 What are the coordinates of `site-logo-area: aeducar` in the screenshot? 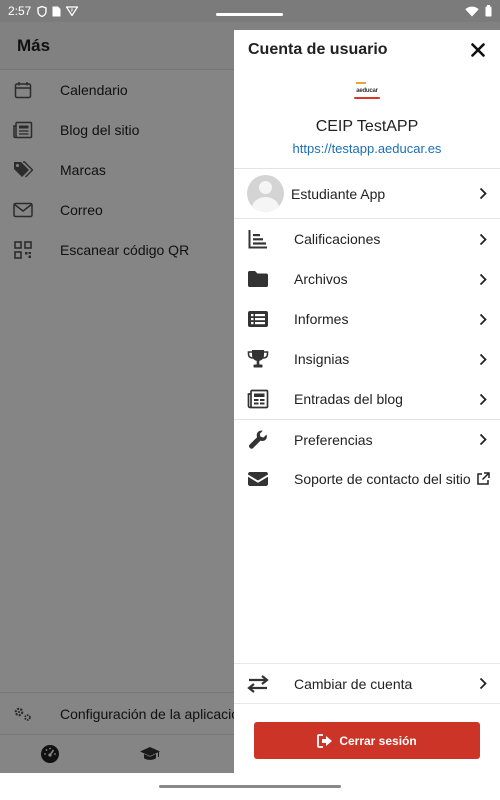 It's located at (367, 91).